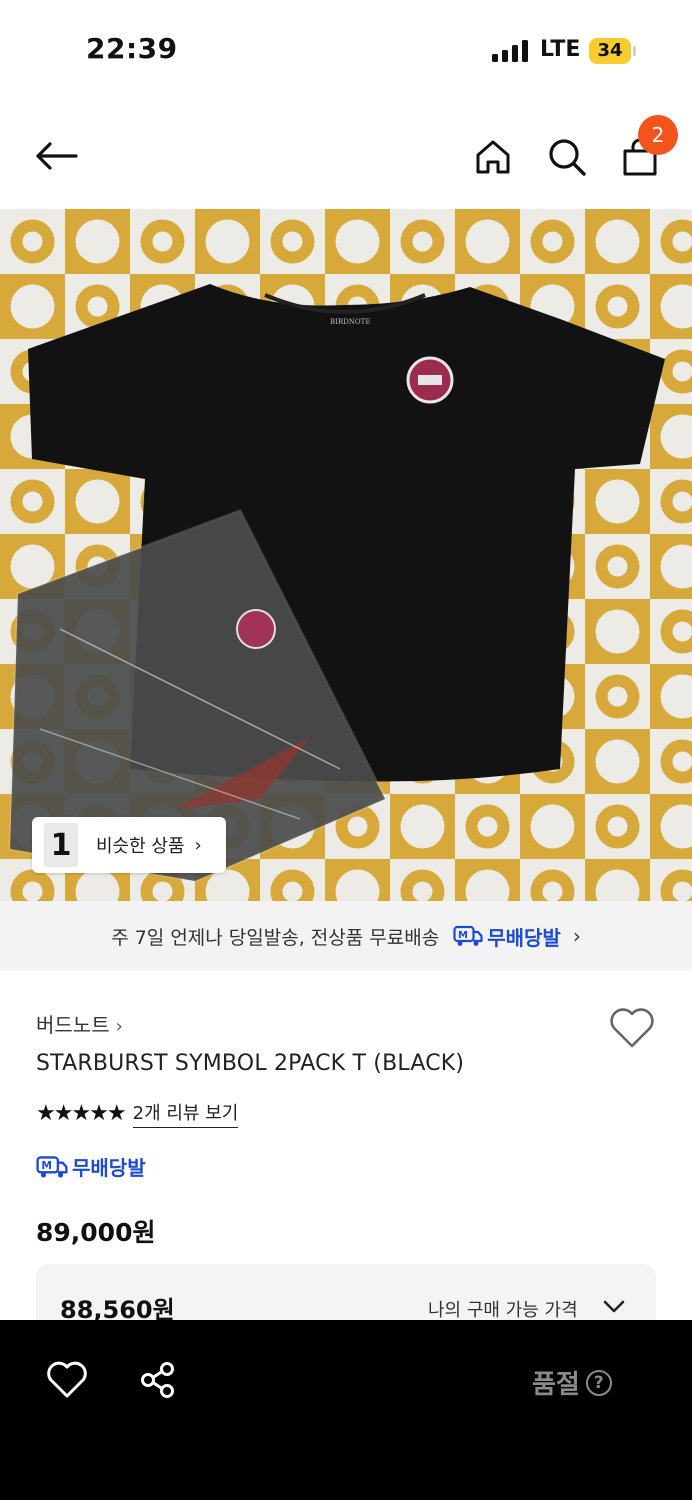 The width and height of the screenshot is (692, 1500). I want to click on soldout-status: 품절 ?, so click(572, 1382).